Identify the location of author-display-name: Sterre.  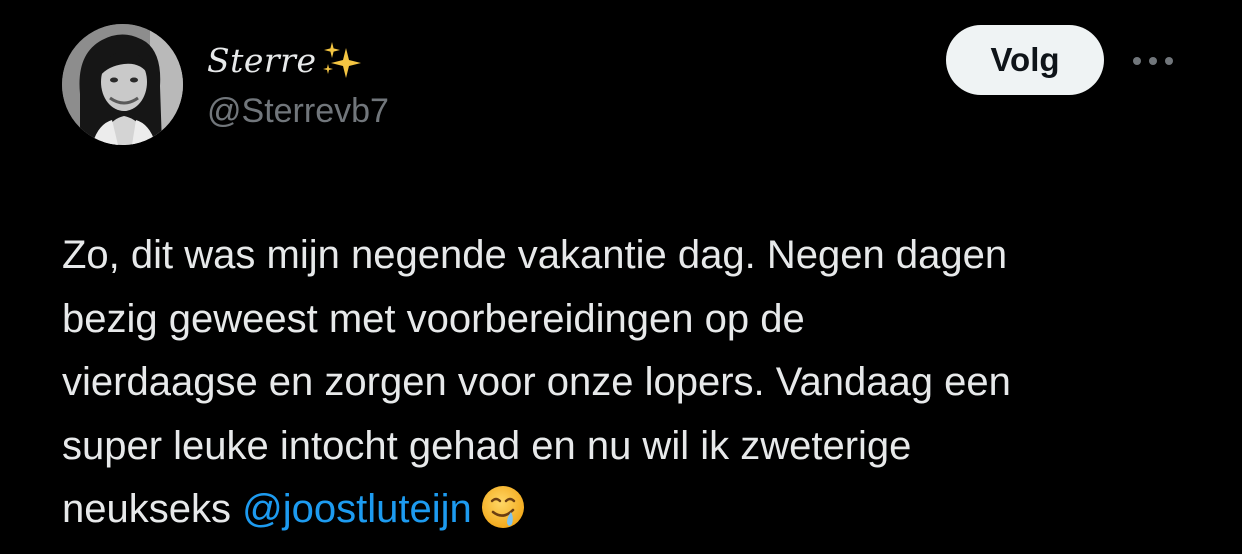
(286, 60).